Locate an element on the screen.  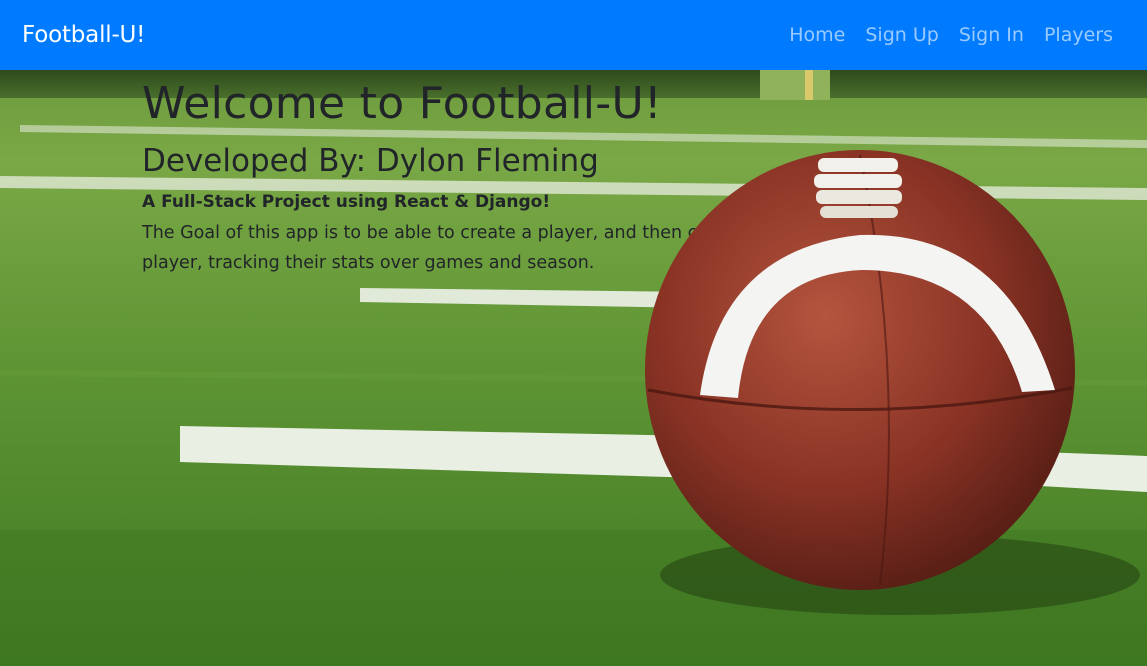
nav-link-sign-up: Sign Up is located at coordinates (901, 35).